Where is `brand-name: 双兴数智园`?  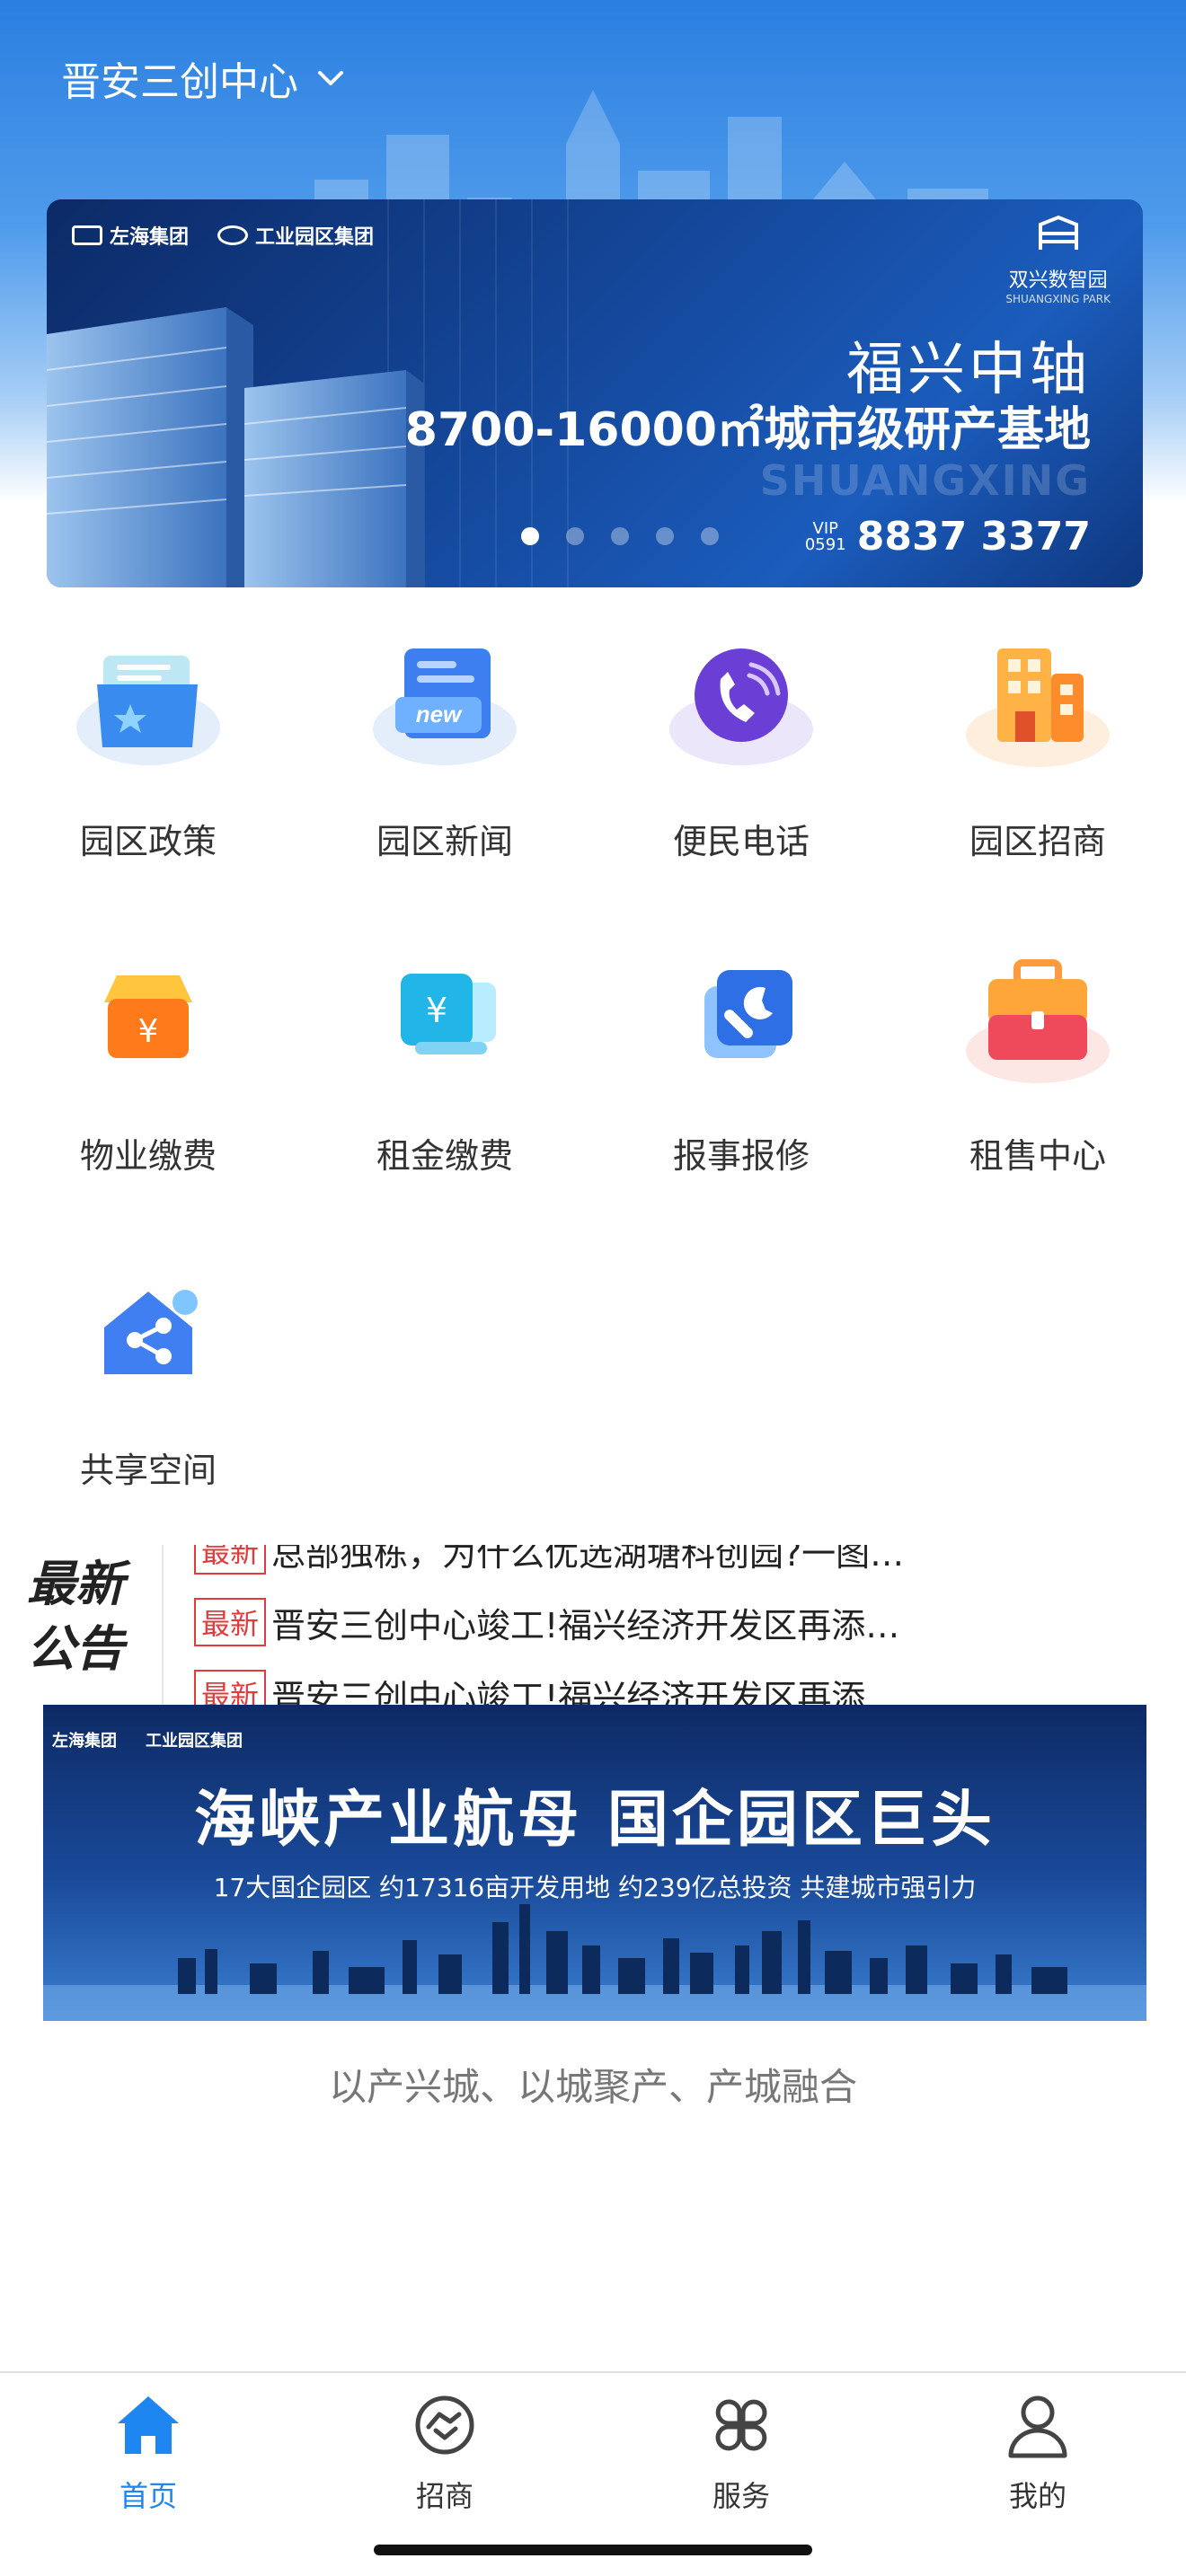
brand-name: 双兴数智园 is located at coordinates (1058, 280).